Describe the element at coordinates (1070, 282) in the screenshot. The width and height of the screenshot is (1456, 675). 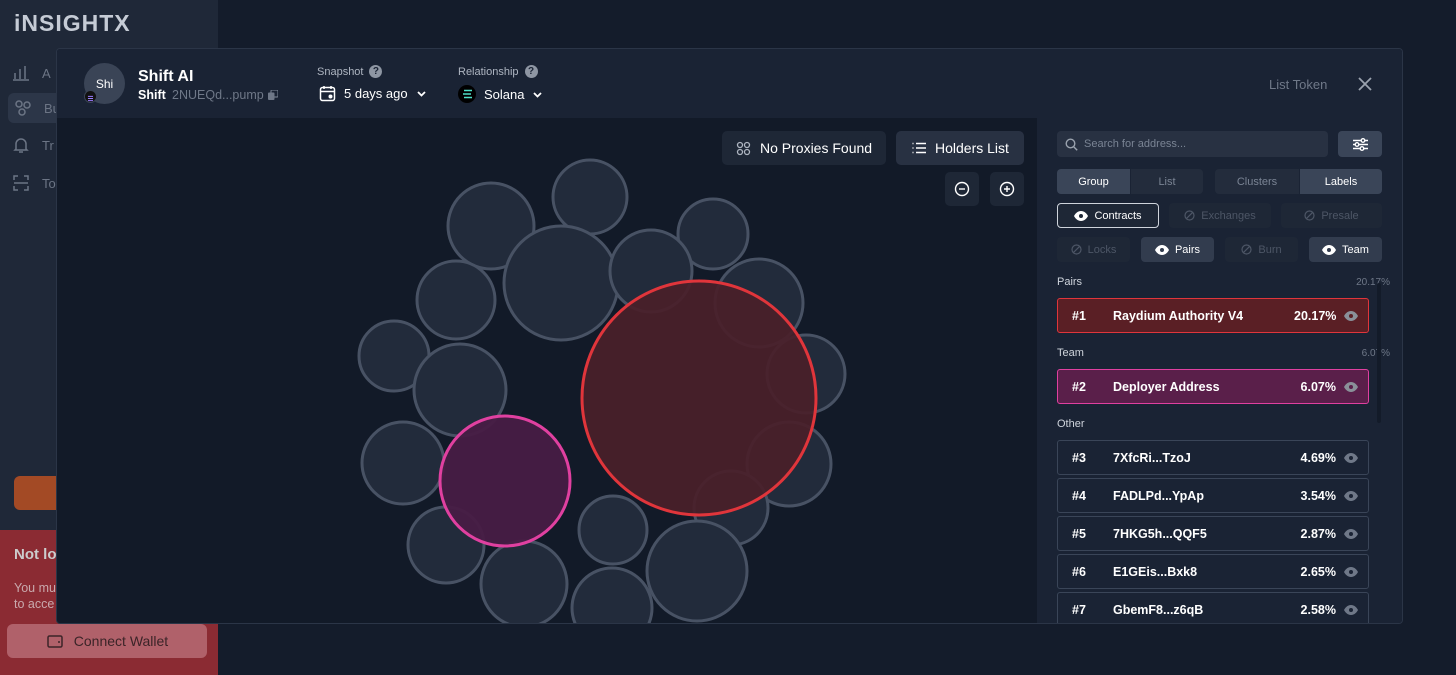
I see `section-pairs-title: Pairs` at that location.